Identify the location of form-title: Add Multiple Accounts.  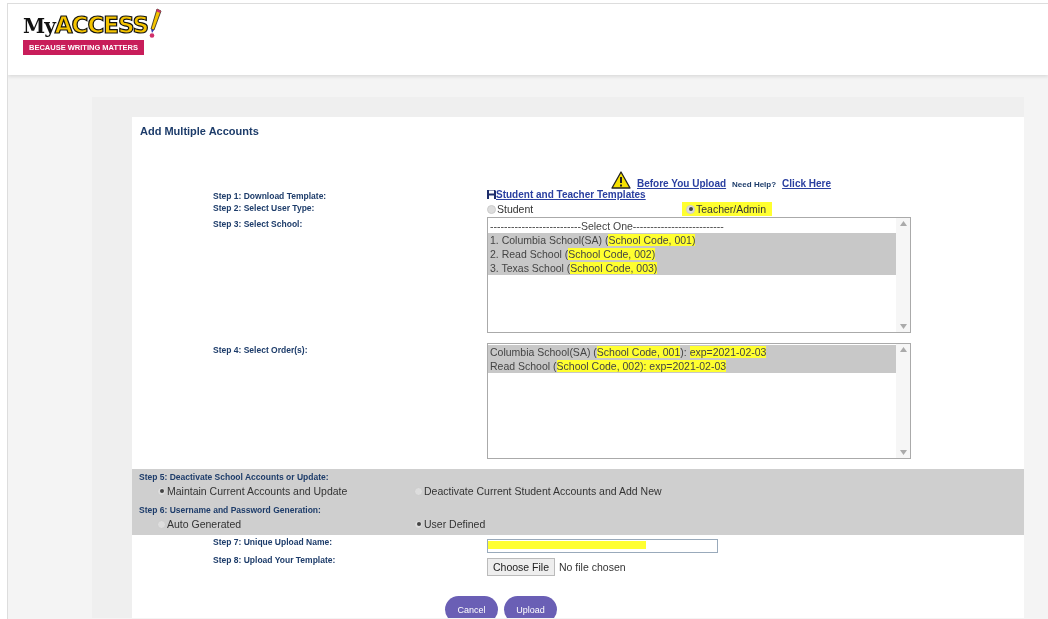
(200, 131).